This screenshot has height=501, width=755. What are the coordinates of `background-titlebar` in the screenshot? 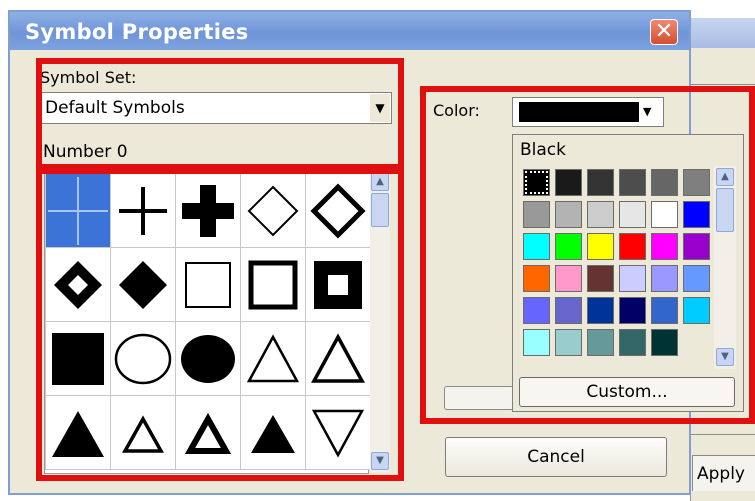 It's located at (723, 33).